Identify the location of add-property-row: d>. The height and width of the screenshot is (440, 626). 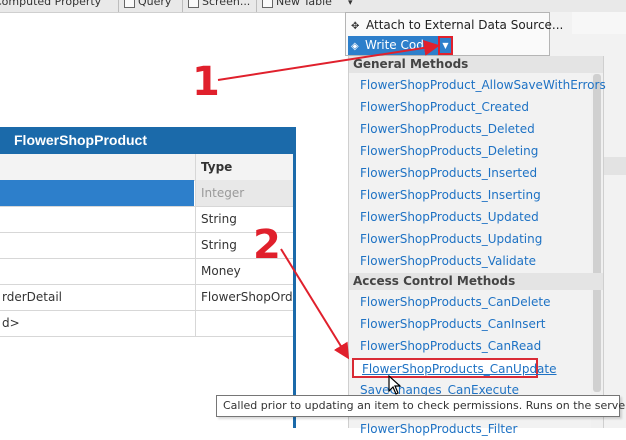
(146, 323).